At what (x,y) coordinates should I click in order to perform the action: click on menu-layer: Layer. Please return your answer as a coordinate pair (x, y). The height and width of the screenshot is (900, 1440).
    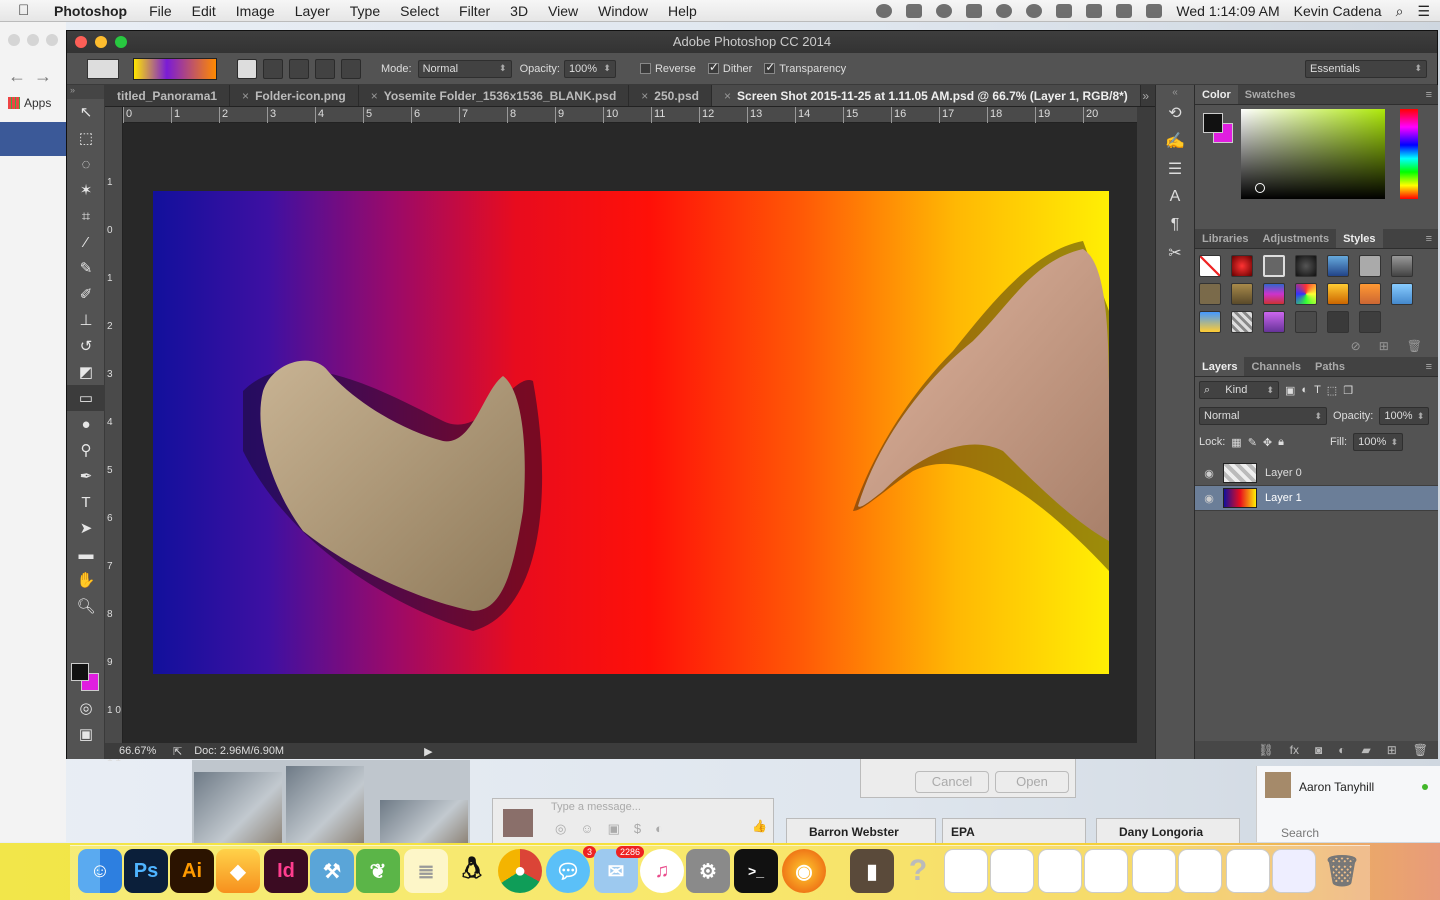
    Looking at the image, I should click on (312, 11).